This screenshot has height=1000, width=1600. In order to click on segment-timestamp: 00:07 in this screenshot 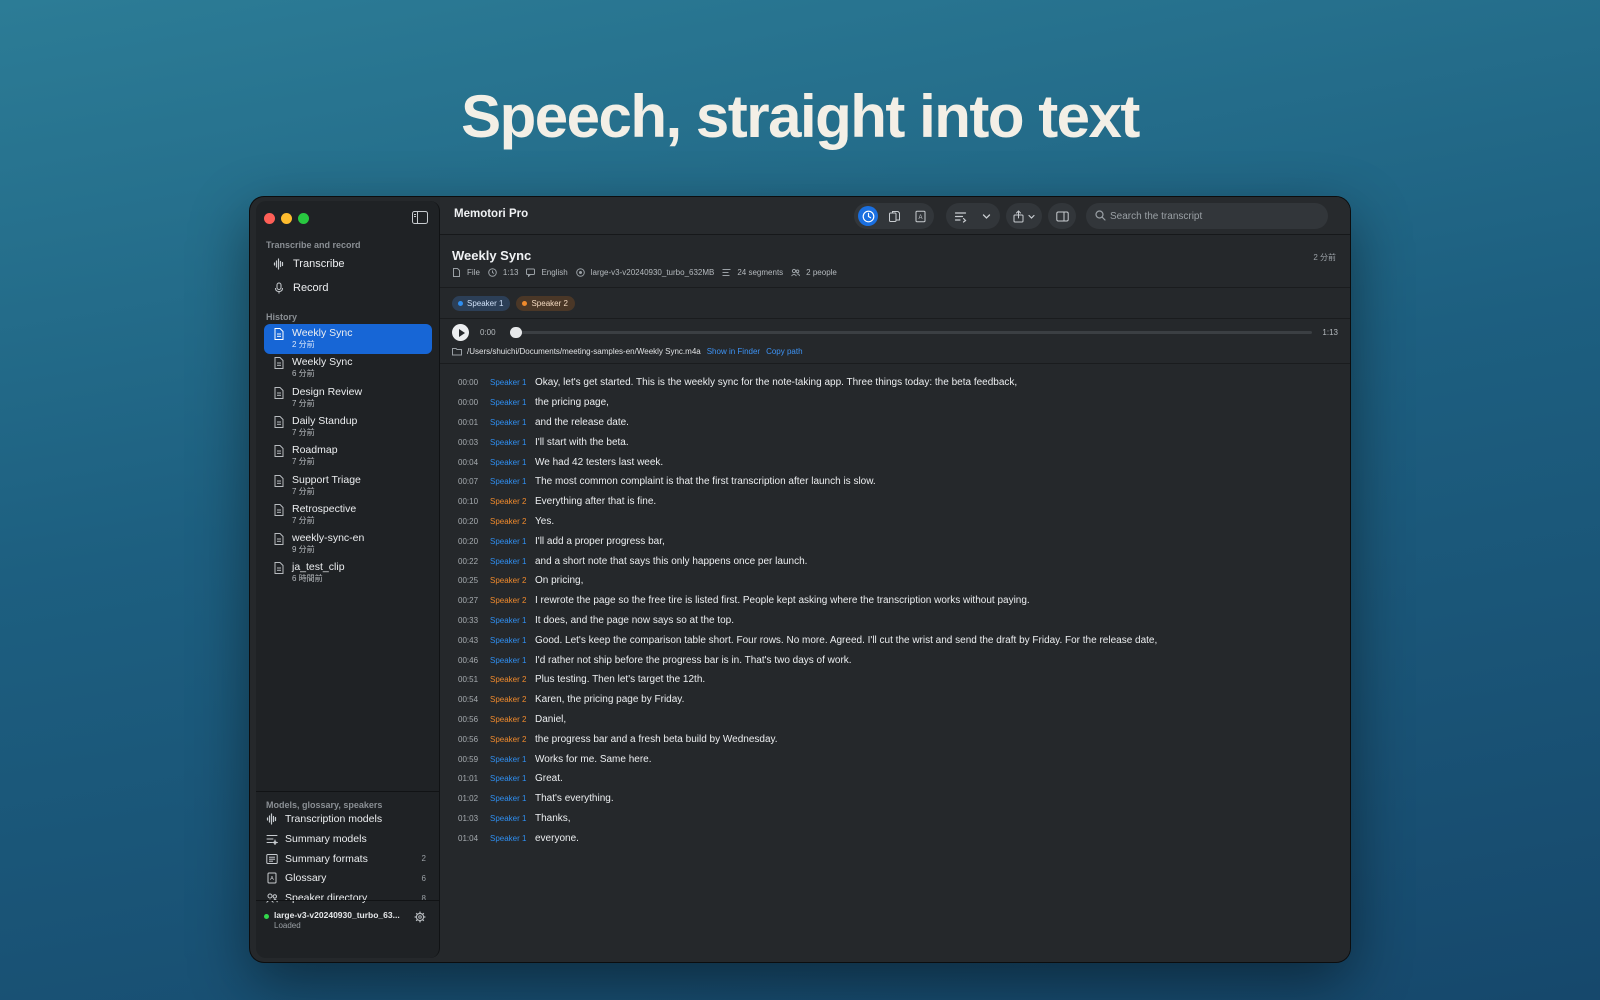, I will do `click(471, 481)`.